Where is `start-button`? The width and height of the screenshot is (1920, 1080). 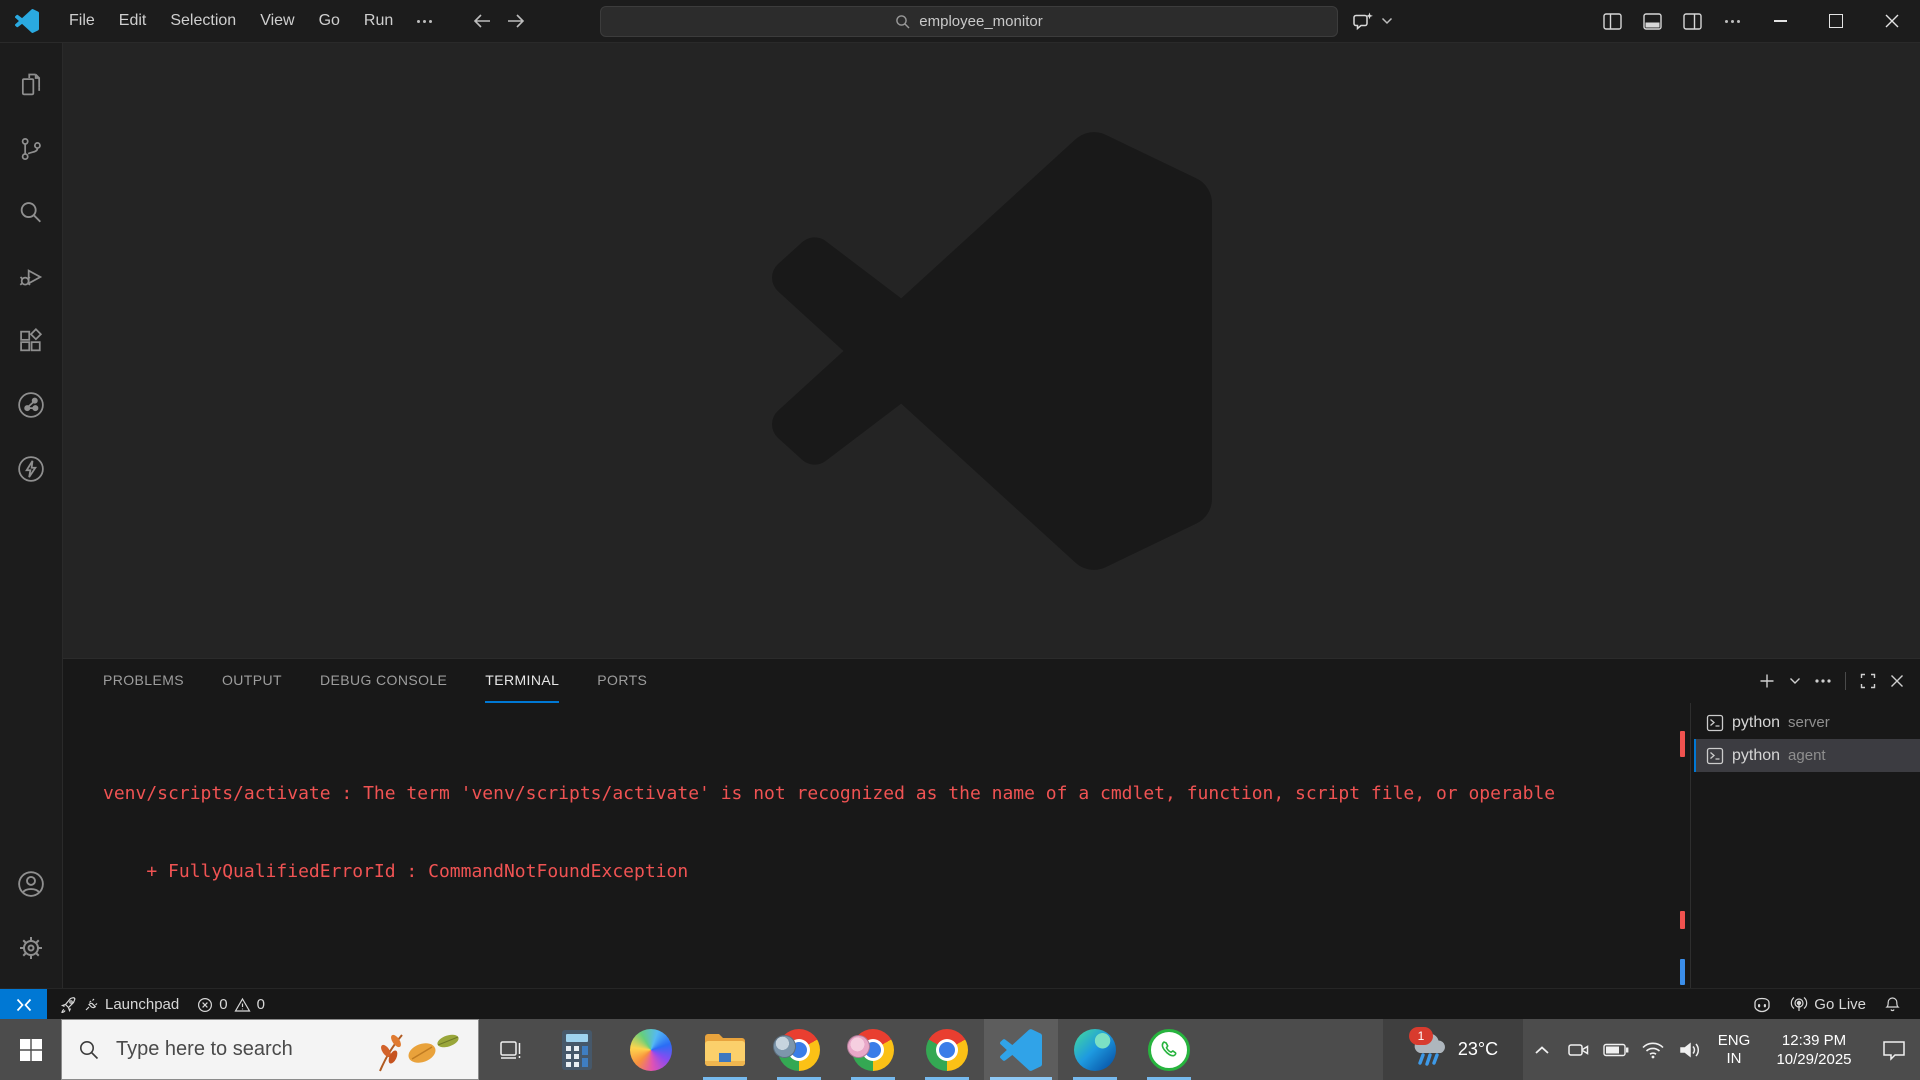 start-button is located at coordinates (30, 1049).